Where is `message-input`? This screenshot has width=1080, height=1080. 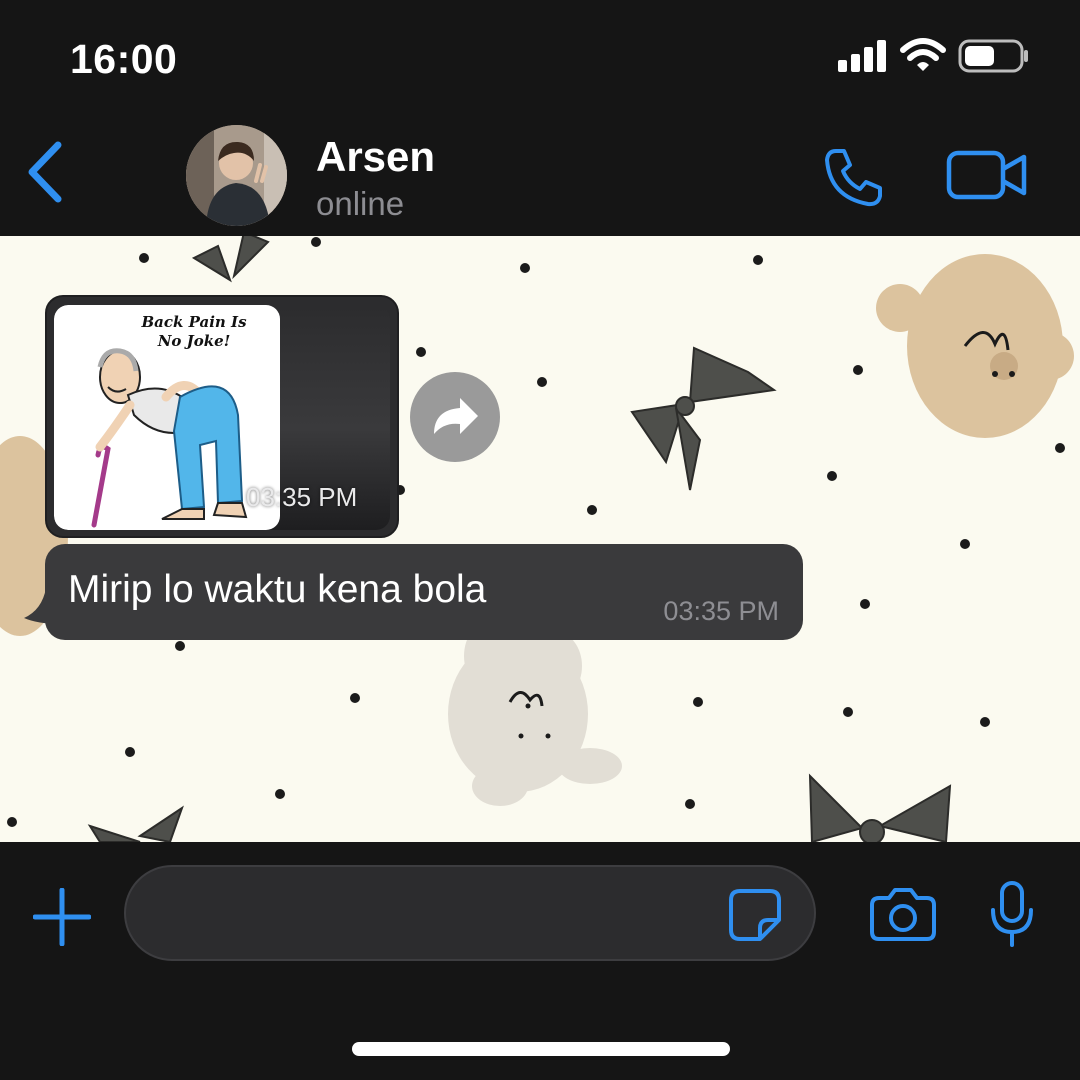
message-input is located at coordinates (470, 913).